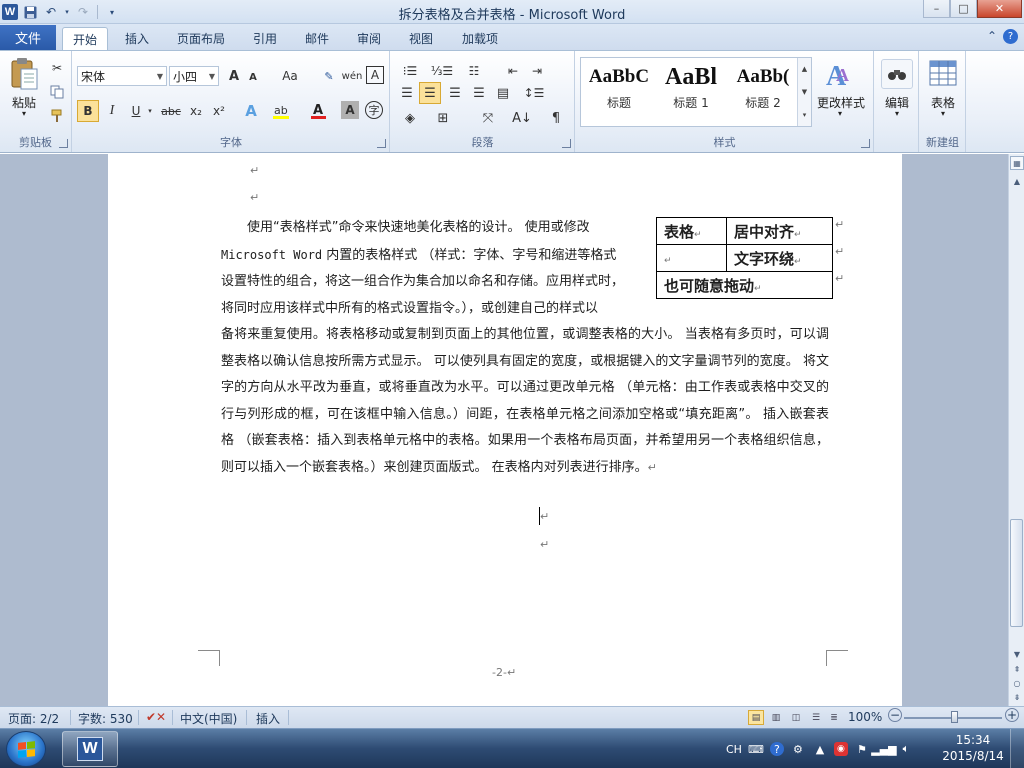 This screenshot has width=1024, height=768. Describe the element at coordinates (85, 39) in the screenshot. I see `tab-home: 开始` at that location.